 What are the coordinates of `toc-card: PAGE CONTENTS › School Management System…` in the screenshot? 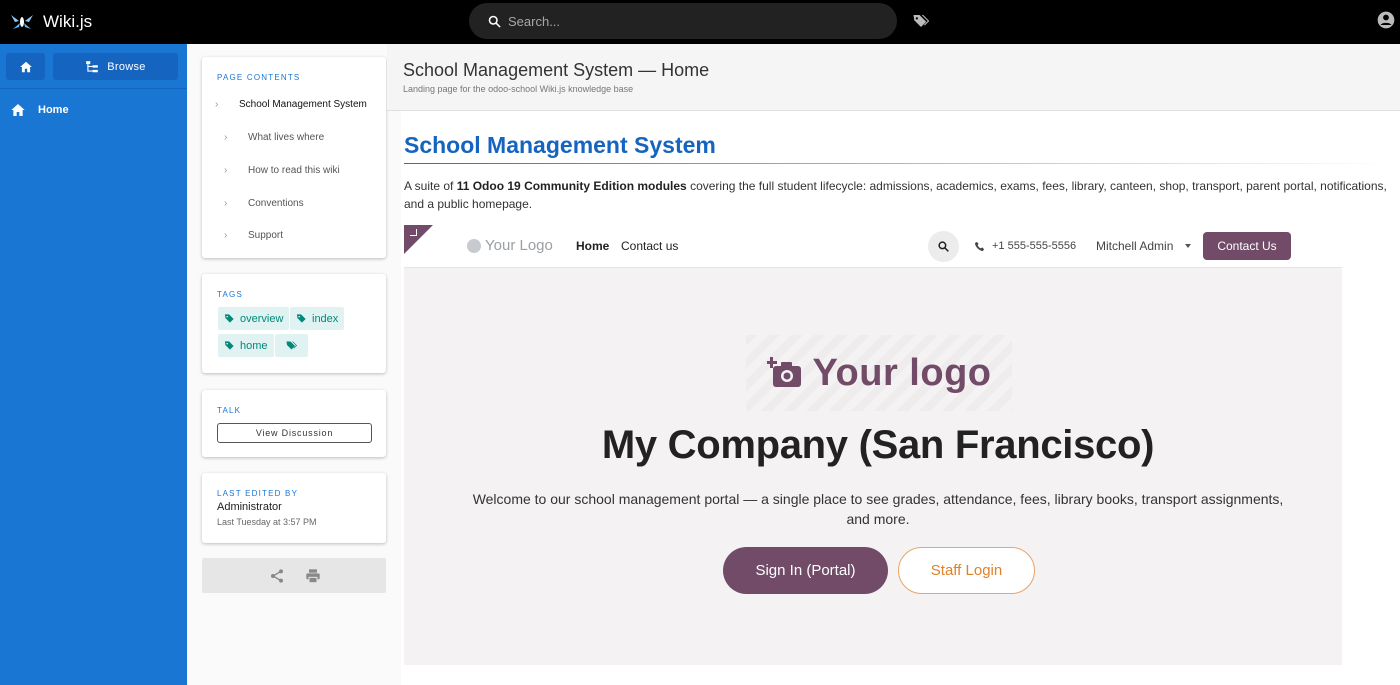 It's located at (294, 157).